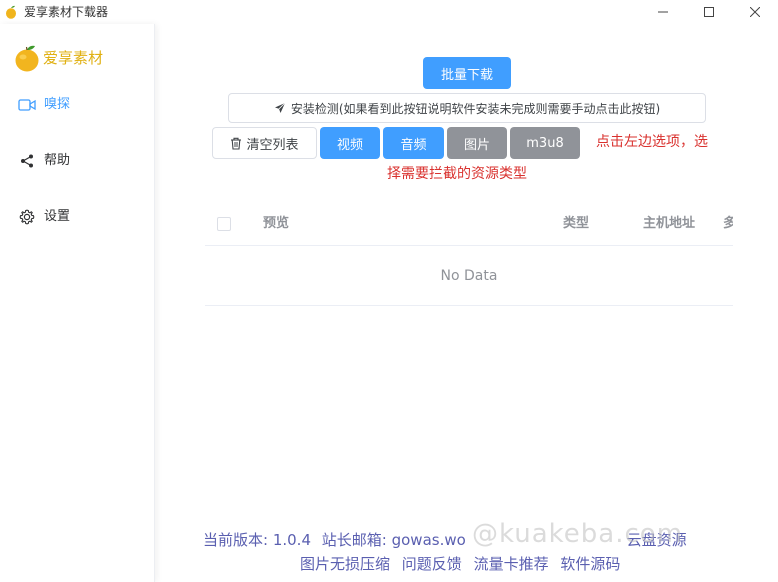 This screenshot has height=582, width=778. What do you see at coordinates (57, 104) in the screenshot?
I see `sidebar-item-label: 嗅探` at bounding box center [57, 104].